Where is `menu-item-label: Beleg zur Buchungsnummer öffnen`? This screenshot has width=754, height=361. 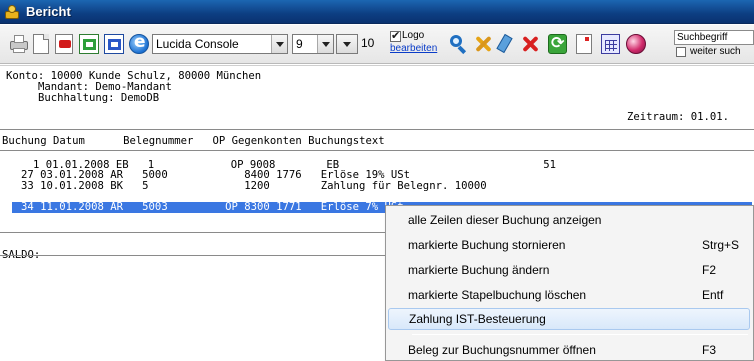
menu-item-label: Beleg zur Buchungsnummer öffnen is located at coordinates (502, 350).